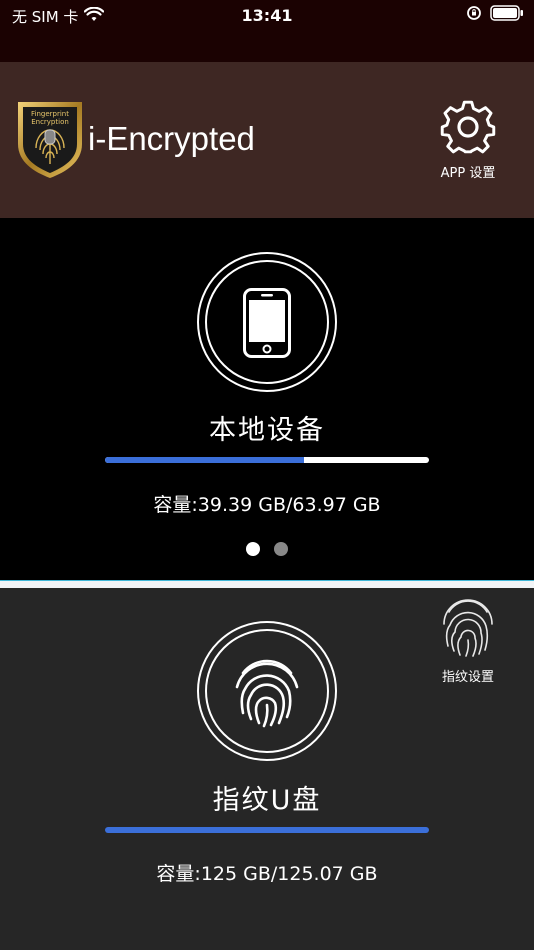 The width and height of the screenshot is (534, 950). I want to click on orientation-lock-icon, so click(474, 15).